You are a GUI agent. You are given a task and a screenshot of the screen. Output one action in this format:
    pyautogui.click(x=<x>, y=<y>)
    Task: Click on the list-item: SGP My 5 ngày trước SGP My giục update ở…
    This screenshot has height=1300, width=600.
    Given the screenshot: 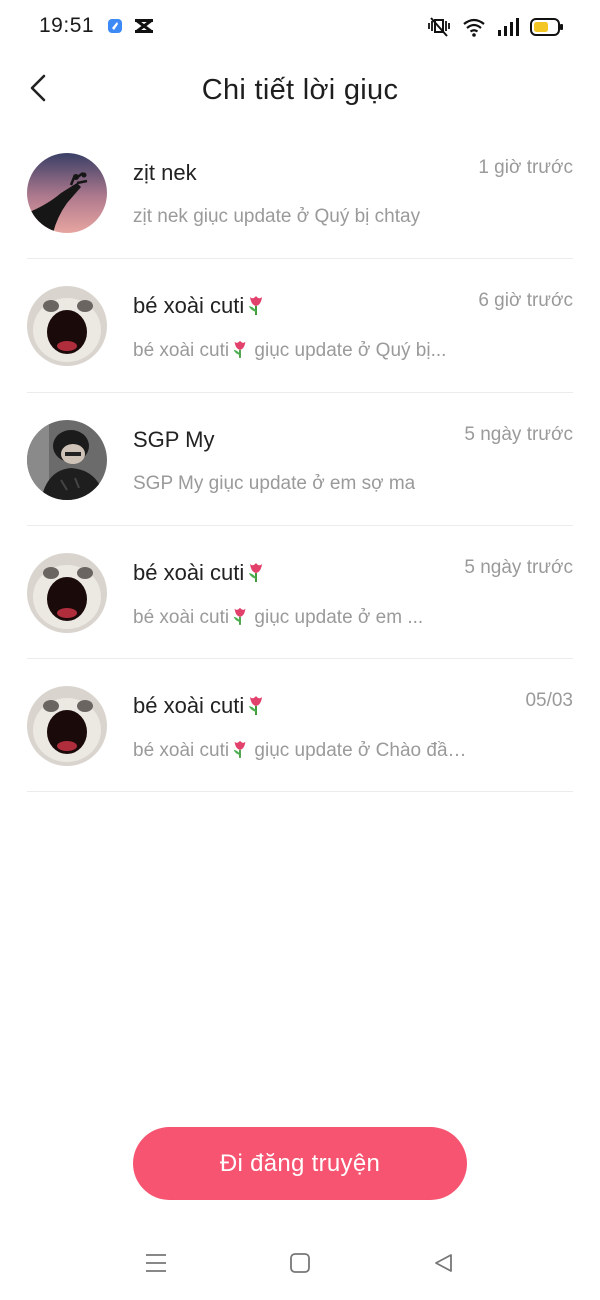 What is the action you would take?
    pyautogui.click(x=300, y=459)
    